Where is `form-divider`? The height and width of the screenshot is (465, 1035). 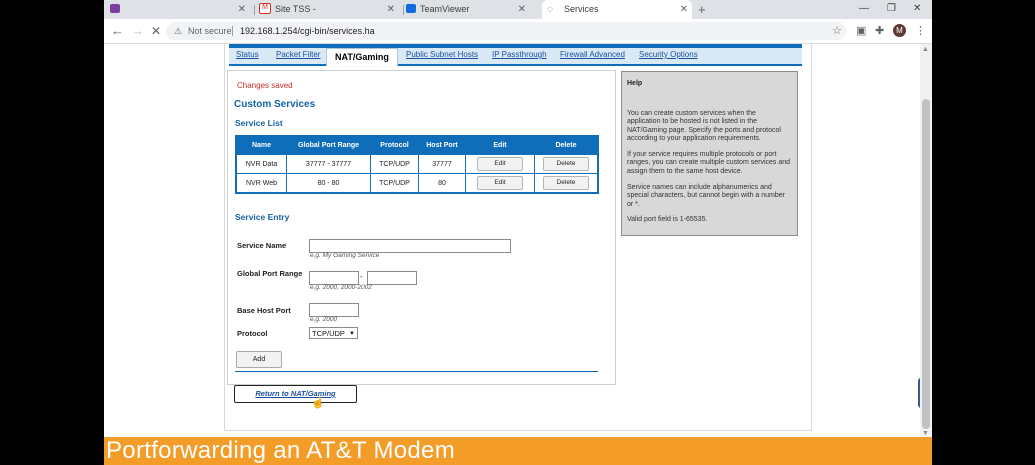 form-divider is located at coordinates (416, 371).